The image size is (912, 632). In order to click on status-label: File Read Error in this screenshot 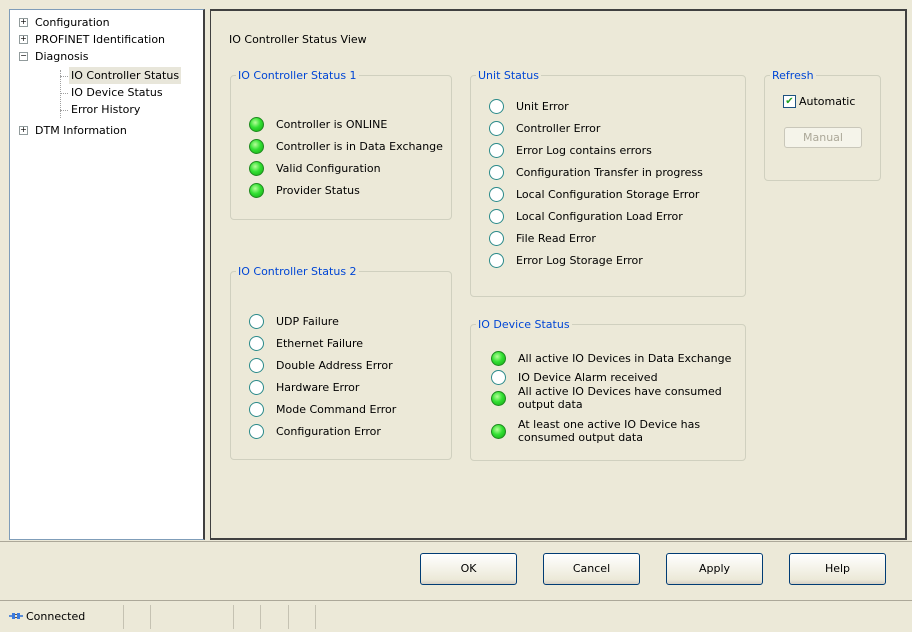, I will do `click(556, 238)`.